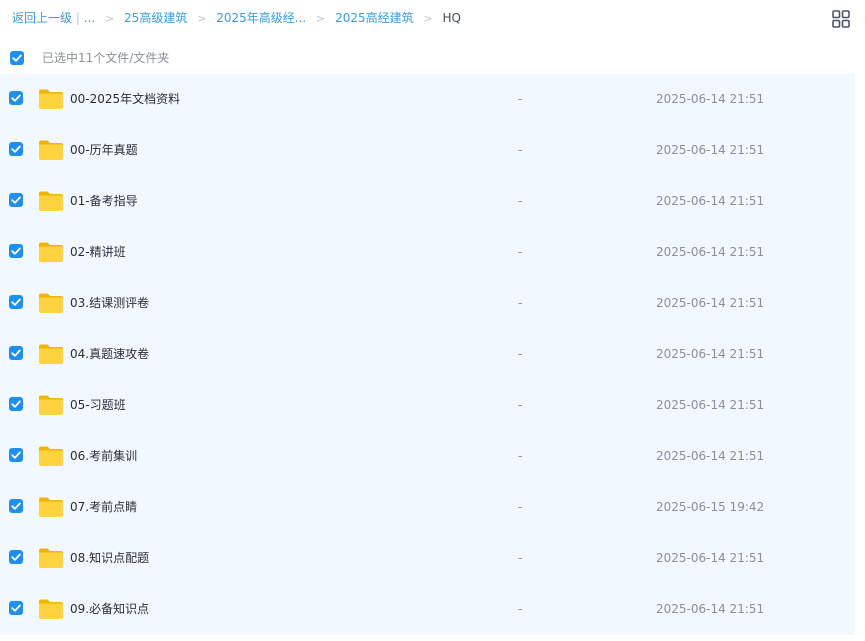 The height and width of the screenshot is (641, 865). Describe the element at coordinates (104, 150) in the screenshot. I see `file-name: 00-历年真题` at that location.